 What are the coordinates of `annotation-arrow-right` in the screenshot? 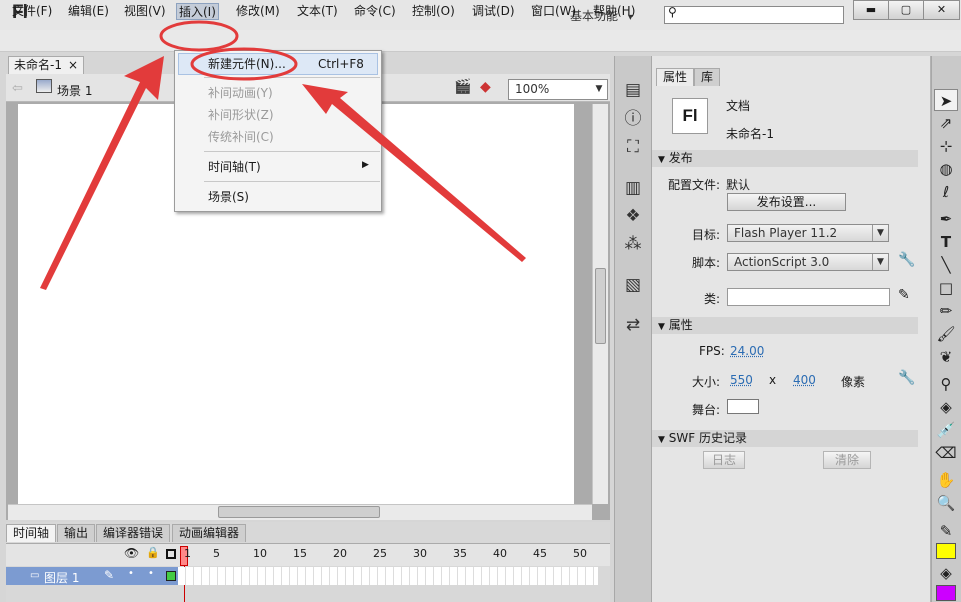 It's located at (414, 173).